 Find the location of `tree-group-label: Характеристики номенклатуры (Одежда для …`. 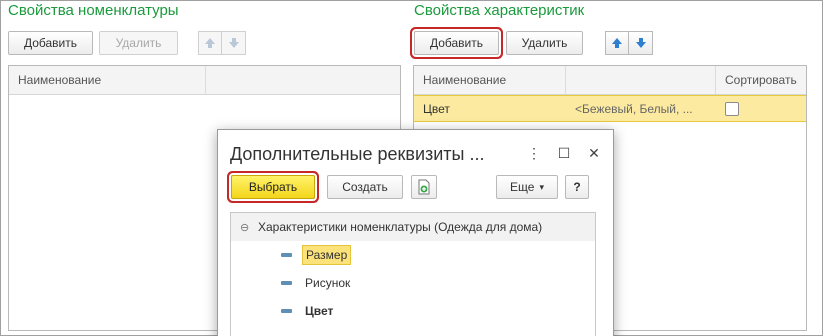

tree-group-label: Характеристики номенклатуры (Одежда для … is located at coordinates (400, 227).